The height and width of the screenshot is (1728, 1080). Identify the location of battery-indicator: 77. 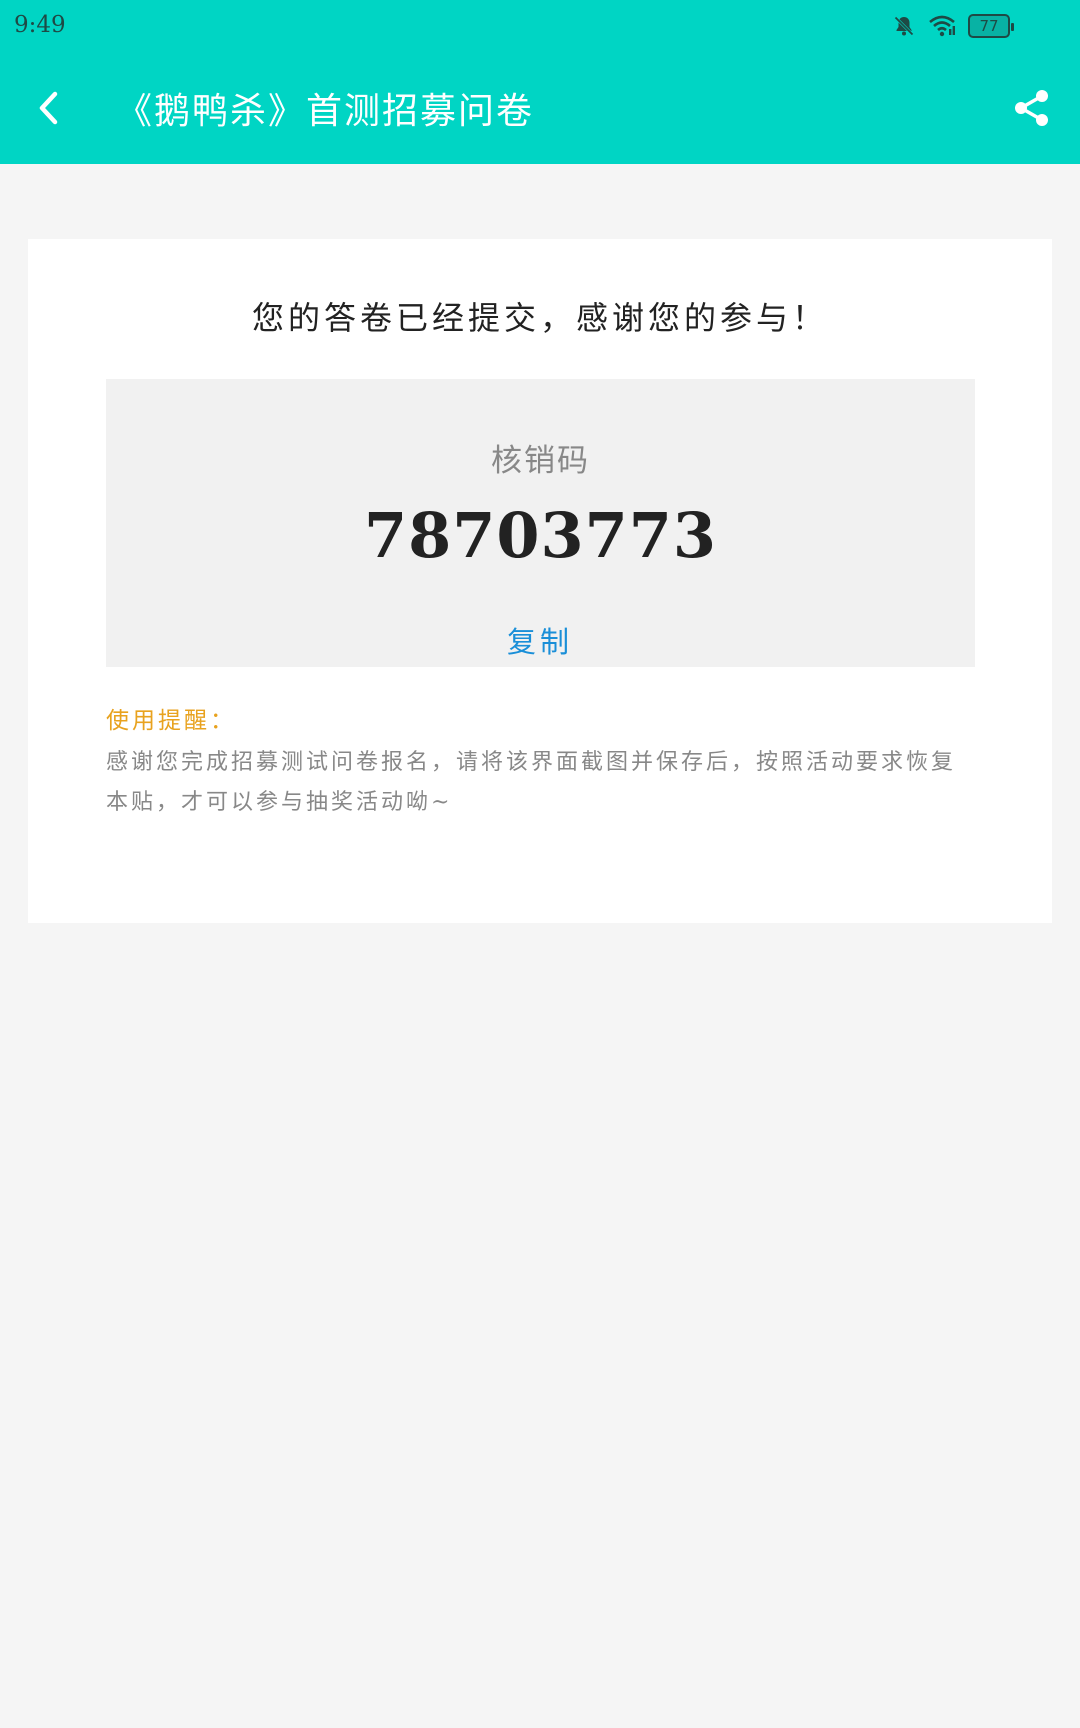
(991, 26).